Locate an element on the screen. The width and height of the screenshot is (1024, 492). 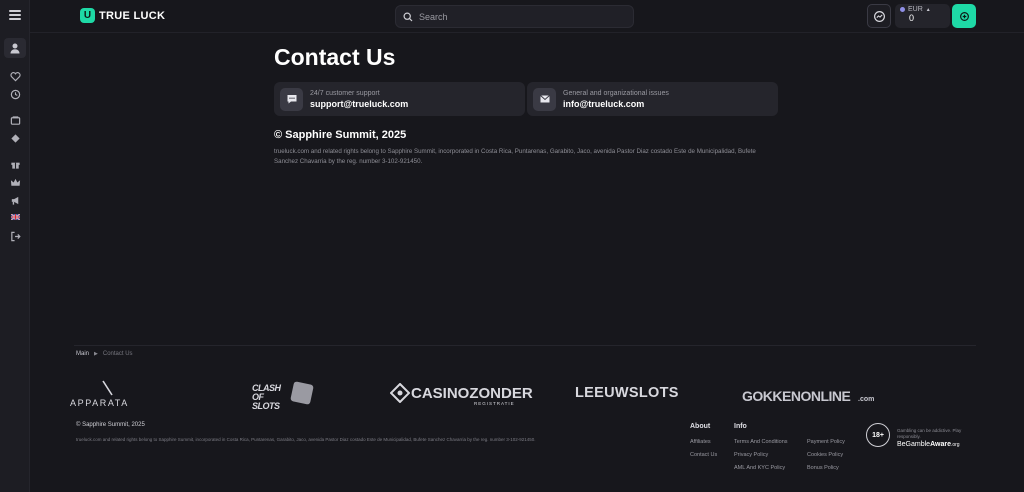
page-title: Contact Us is located at coordinates (335, 57).